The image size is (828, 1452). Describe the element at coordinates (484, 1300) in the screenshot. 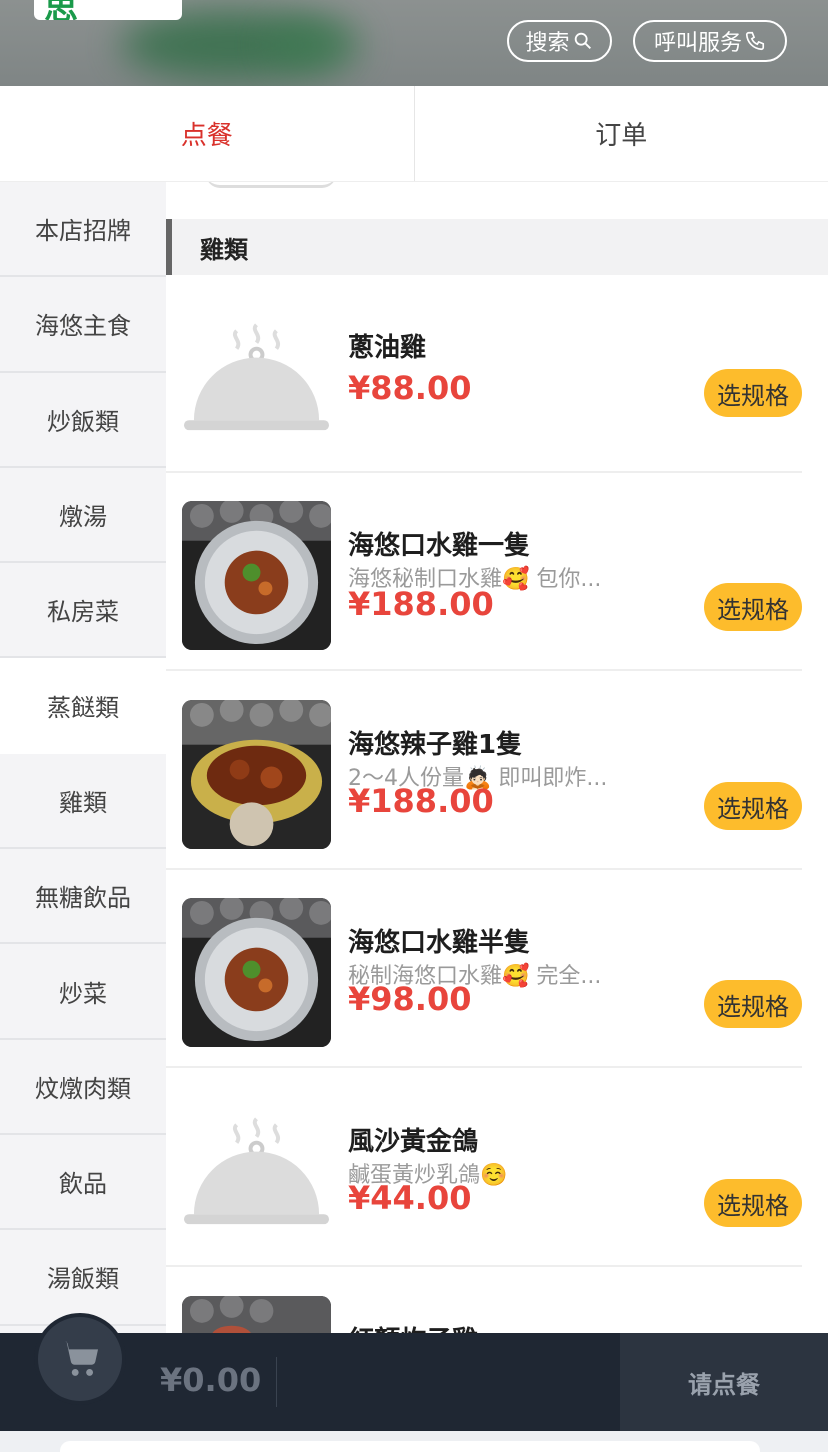

I see `menu-item: 紅顏炸子雞` at that location.